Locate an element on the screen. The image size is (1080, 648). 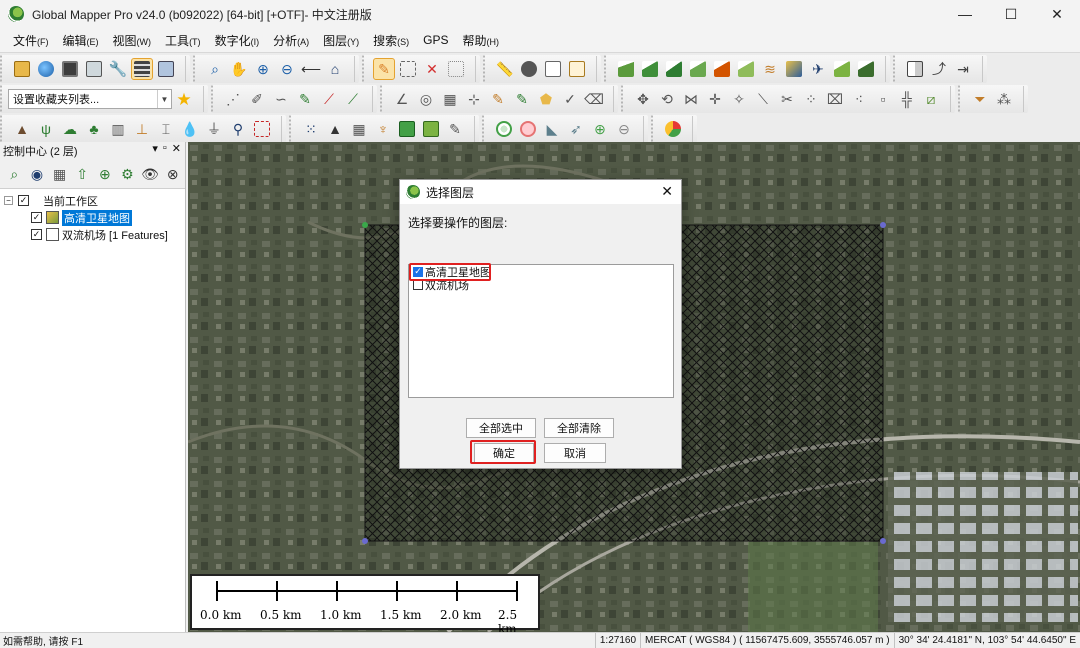
close-button: ✕ is located at coordinates (1057, 14).